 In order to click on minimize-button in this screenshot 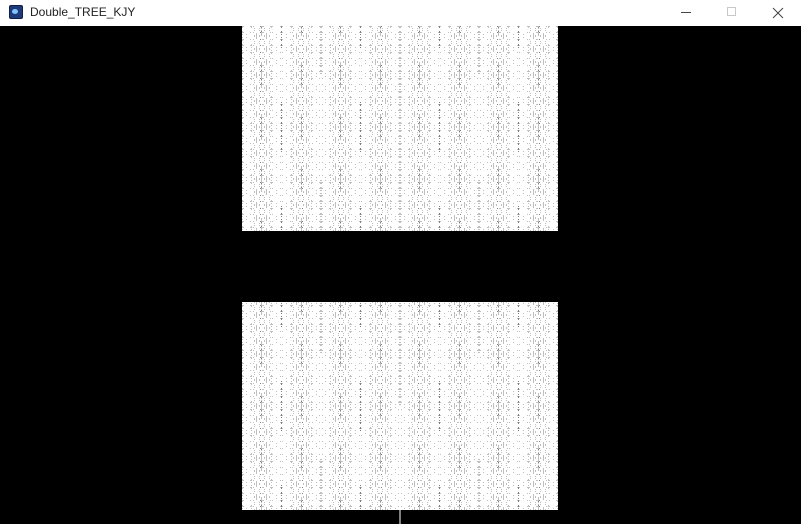, I will do `click(686, 13)`.